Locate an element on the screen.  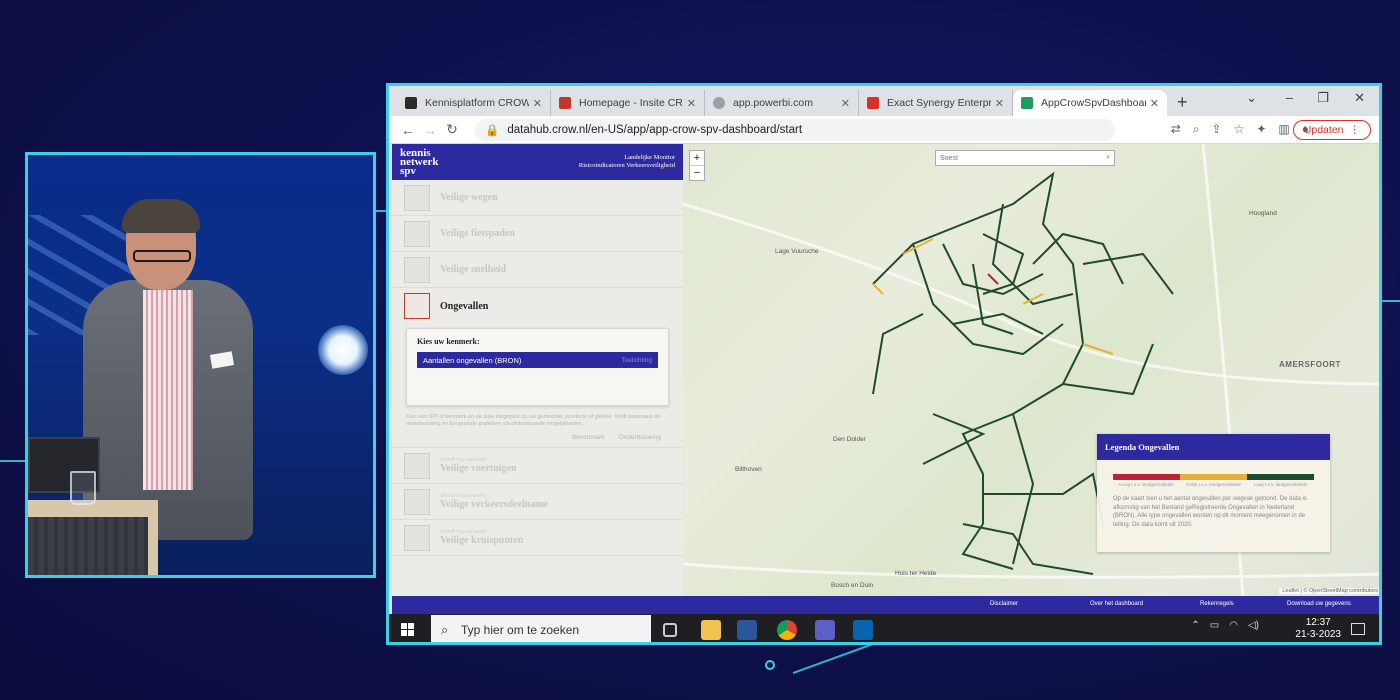
zoom-out-button: − is located at coordinates (697, 173).